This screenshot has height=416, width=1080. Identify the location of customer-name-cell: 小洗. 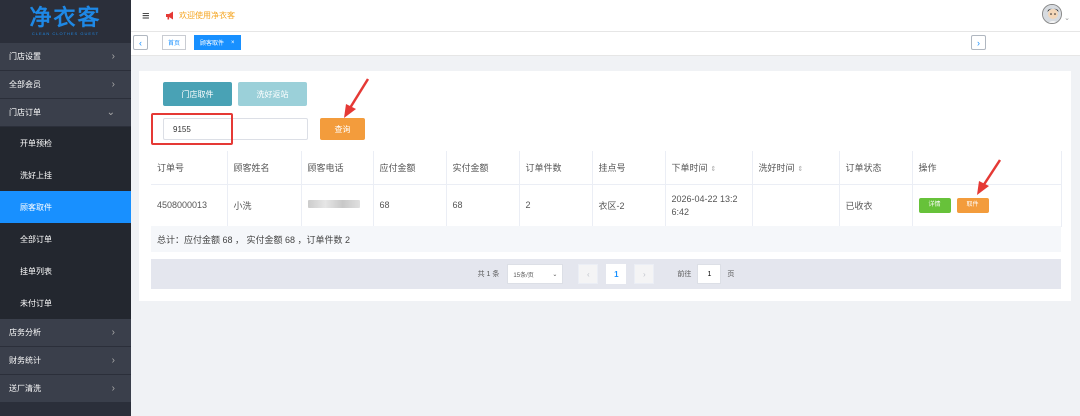
(264, 205).